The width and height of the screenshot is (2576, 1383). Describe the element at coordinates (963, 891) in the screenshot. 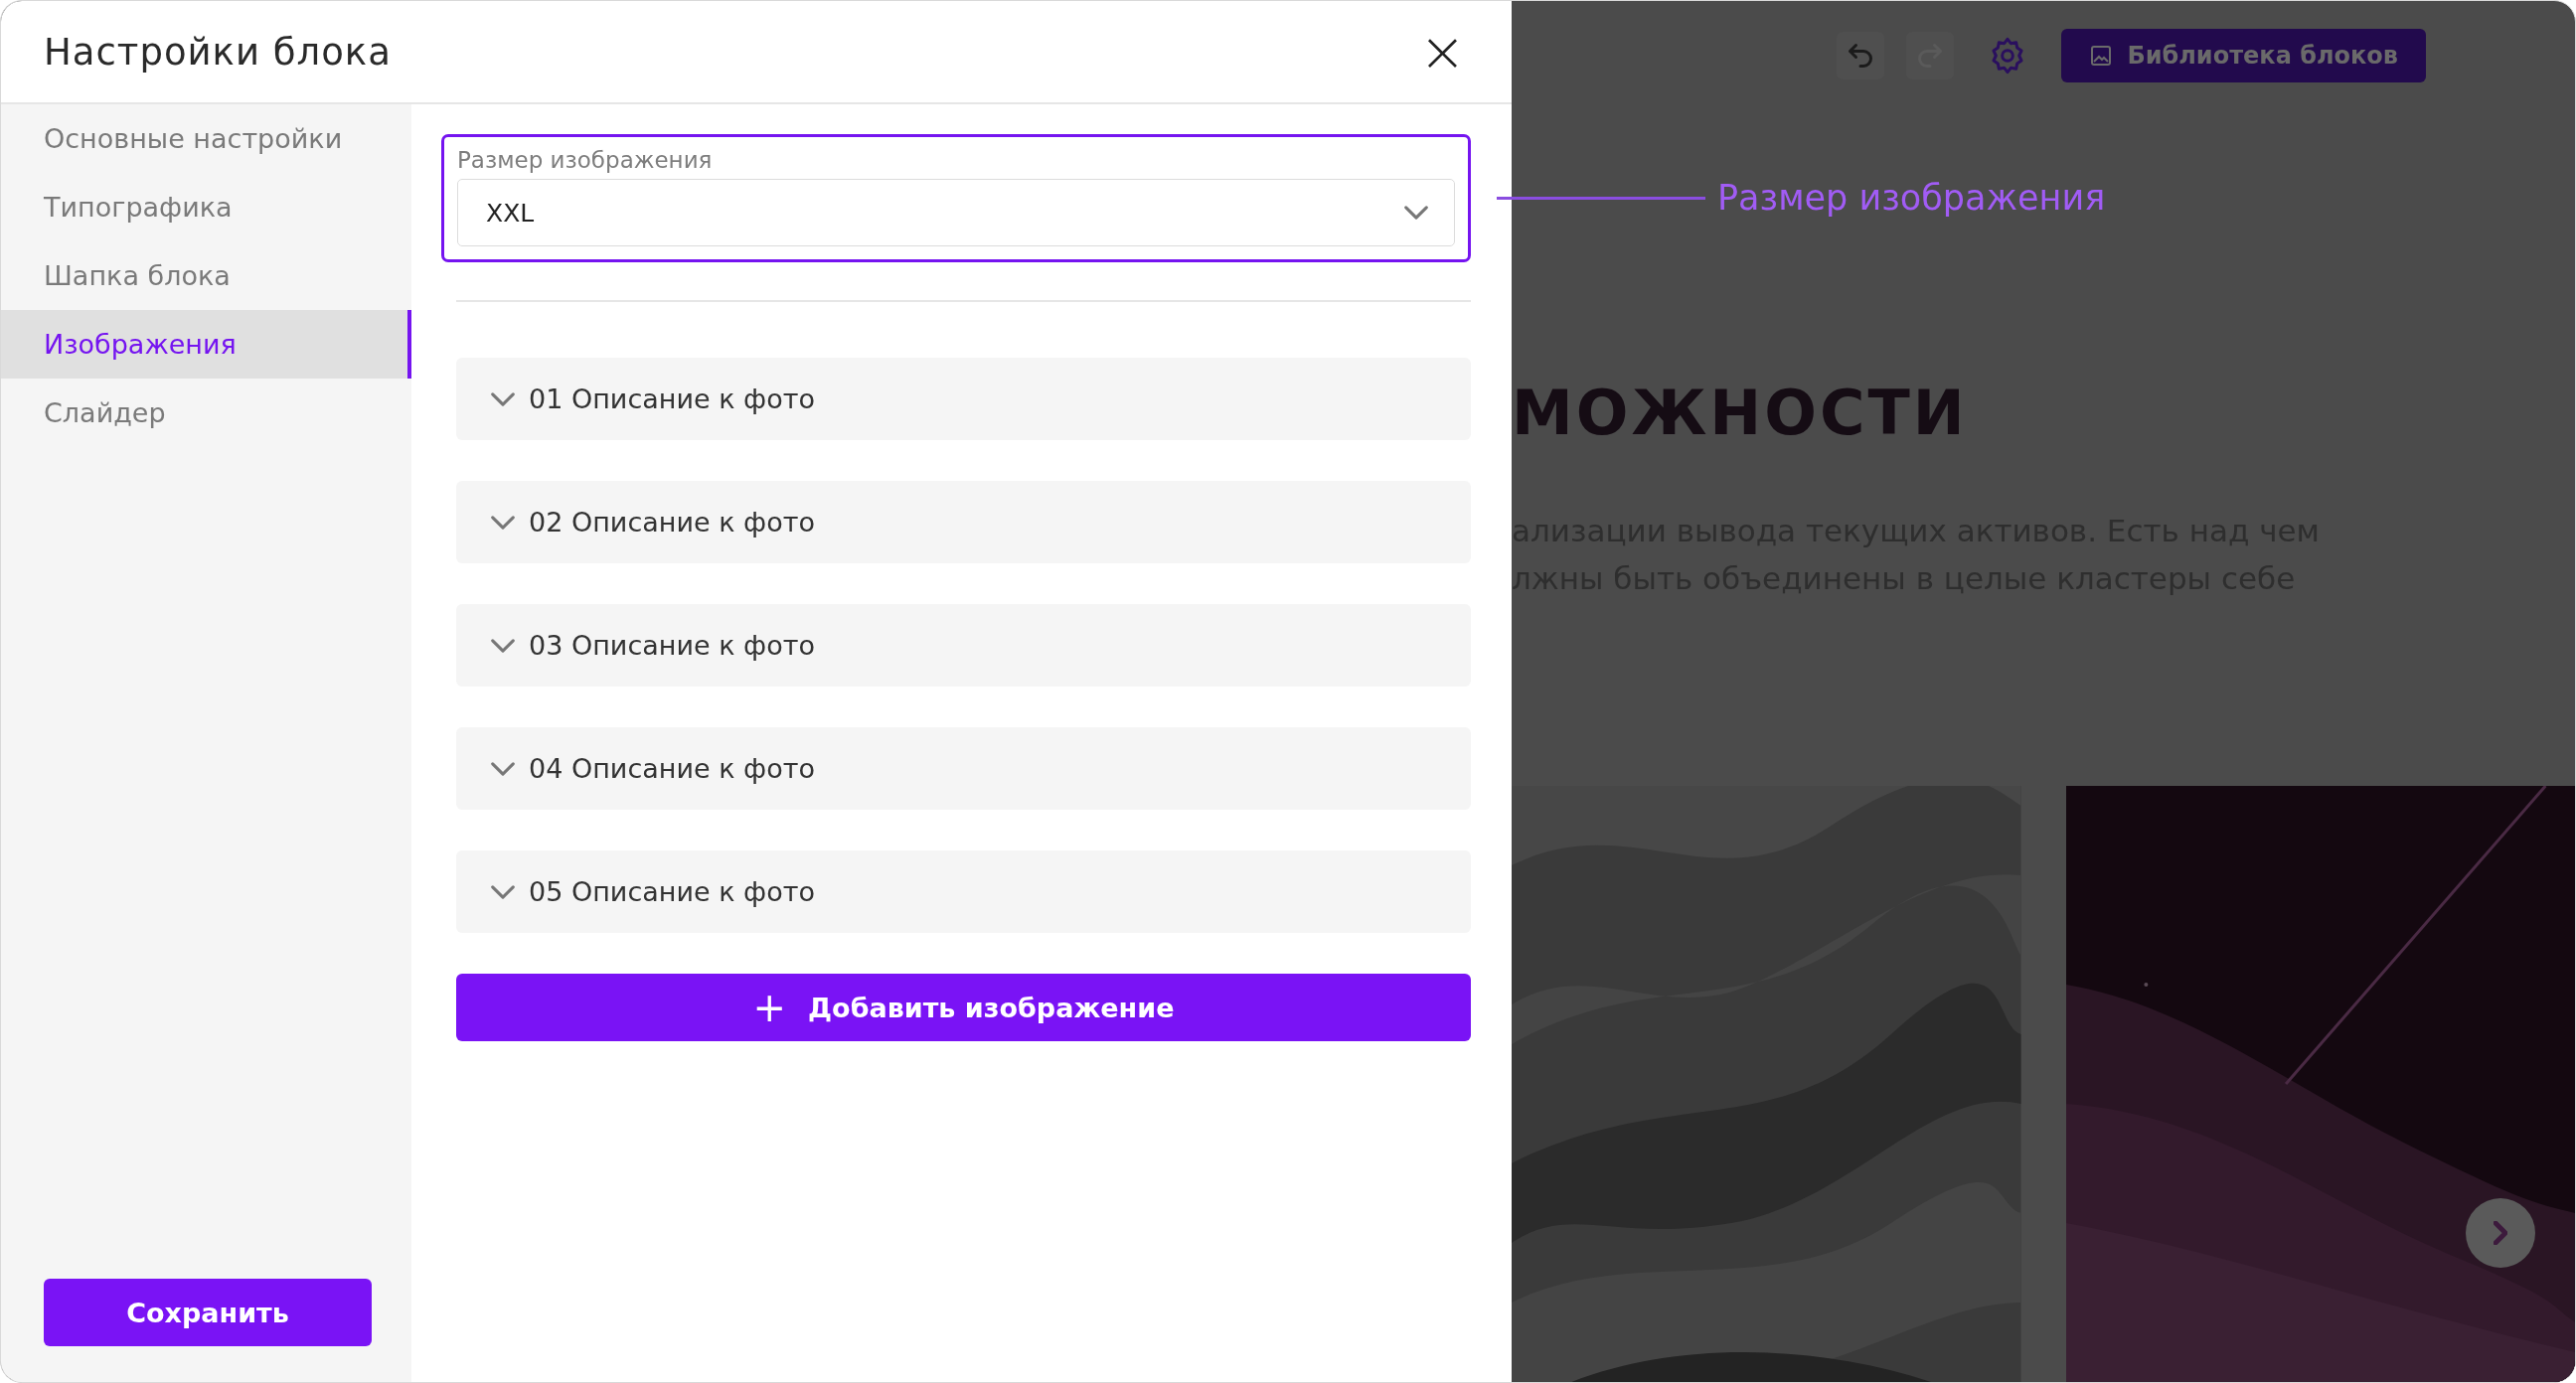

I see `accordion-item: 05 Описание к фото` at that location.